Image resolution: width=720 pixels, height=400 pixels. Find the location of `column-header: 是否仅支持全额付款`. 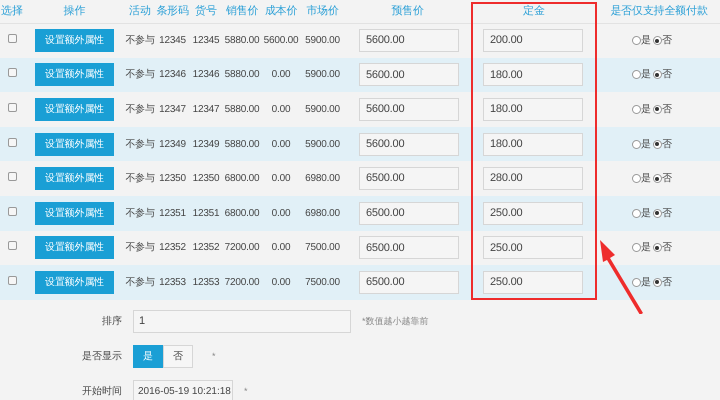

column-header: 是否仅支持全额付款 is located at coordinates (659, 11).